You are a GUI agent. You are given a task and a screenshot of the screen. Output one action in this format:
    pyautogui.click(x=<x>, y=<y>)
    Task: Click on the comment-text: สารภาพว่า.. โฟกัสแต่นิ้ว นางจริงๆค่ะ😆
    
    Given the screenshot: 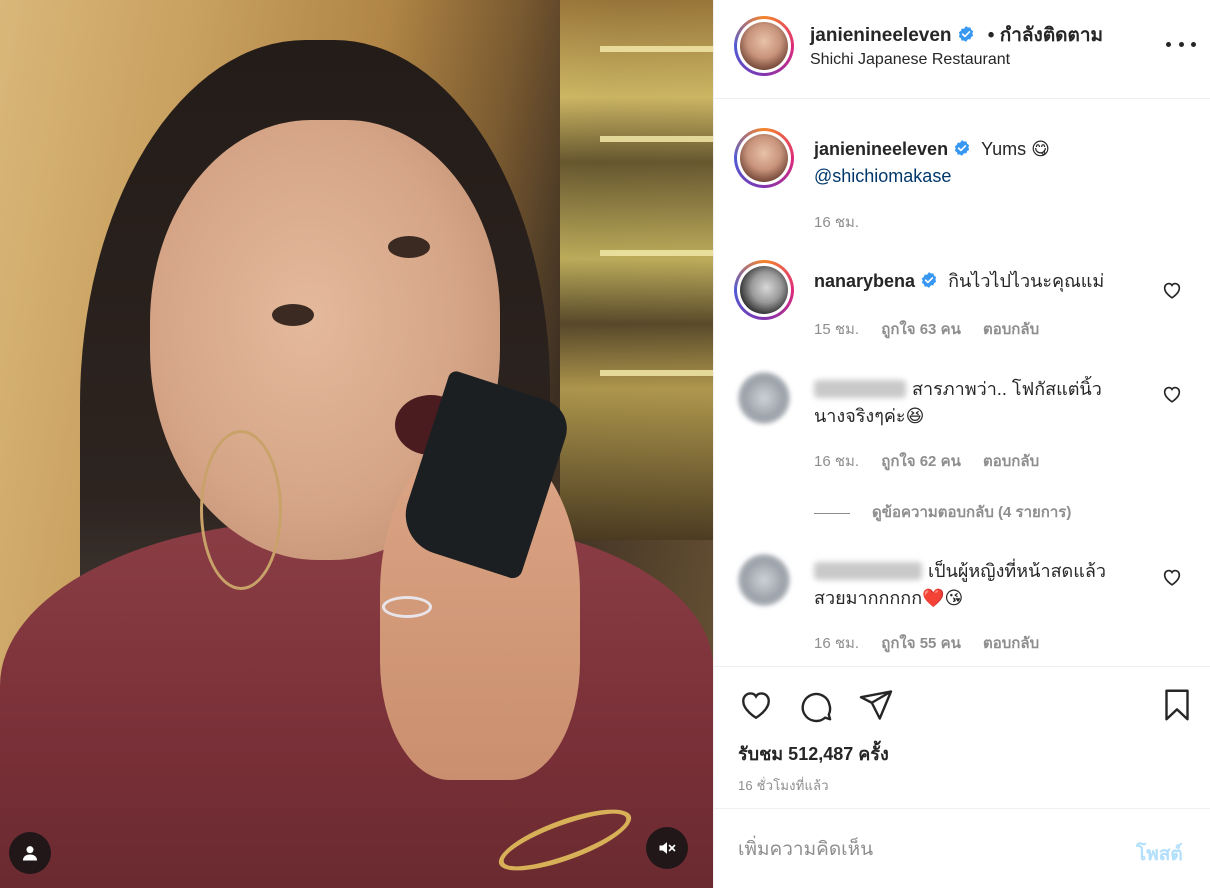 What is the action you would take?
    pyautogui.click(x=984, y=403)
    